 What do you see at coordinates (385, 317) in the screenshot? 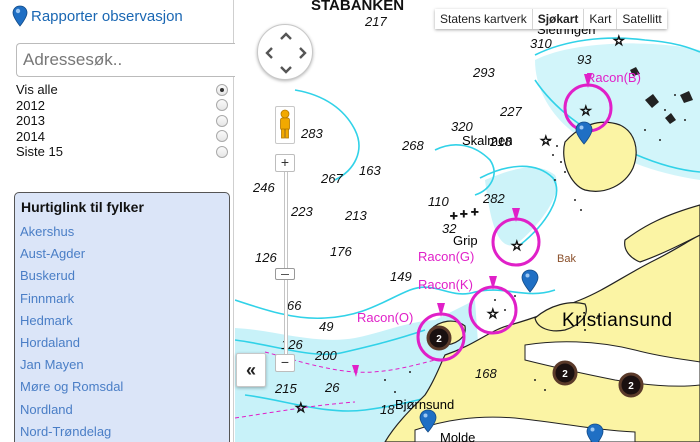
I see `racon-label-o: Racon(O)` at bounding box center [385, 317].